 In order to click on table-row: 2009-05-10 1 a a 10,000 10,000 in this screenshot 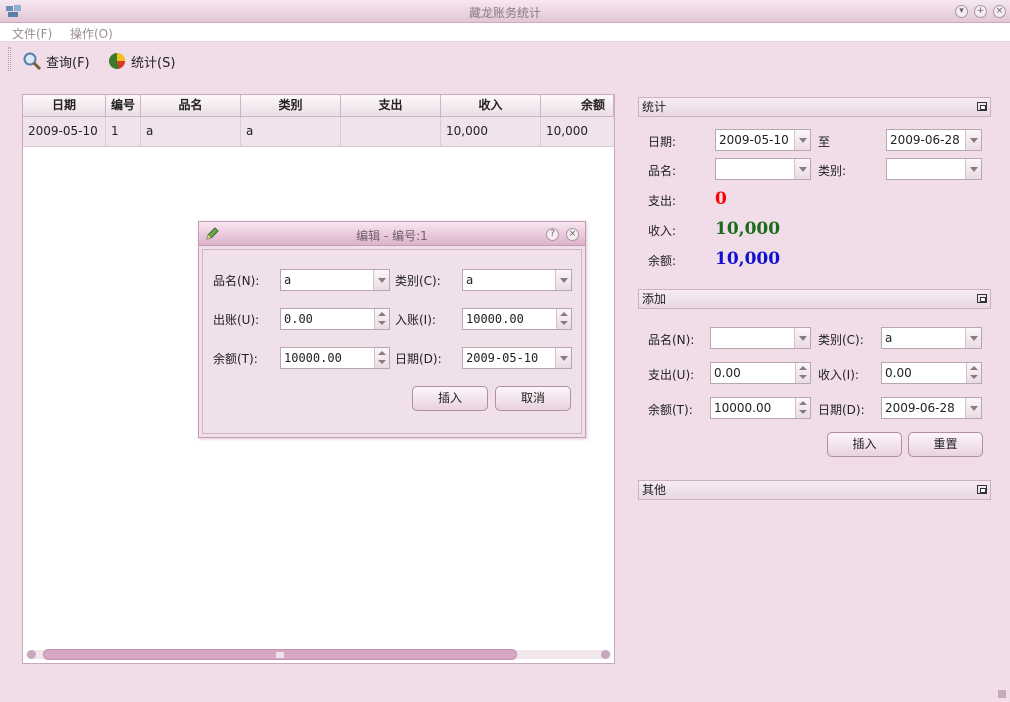, I will do `click(318, 132)`.